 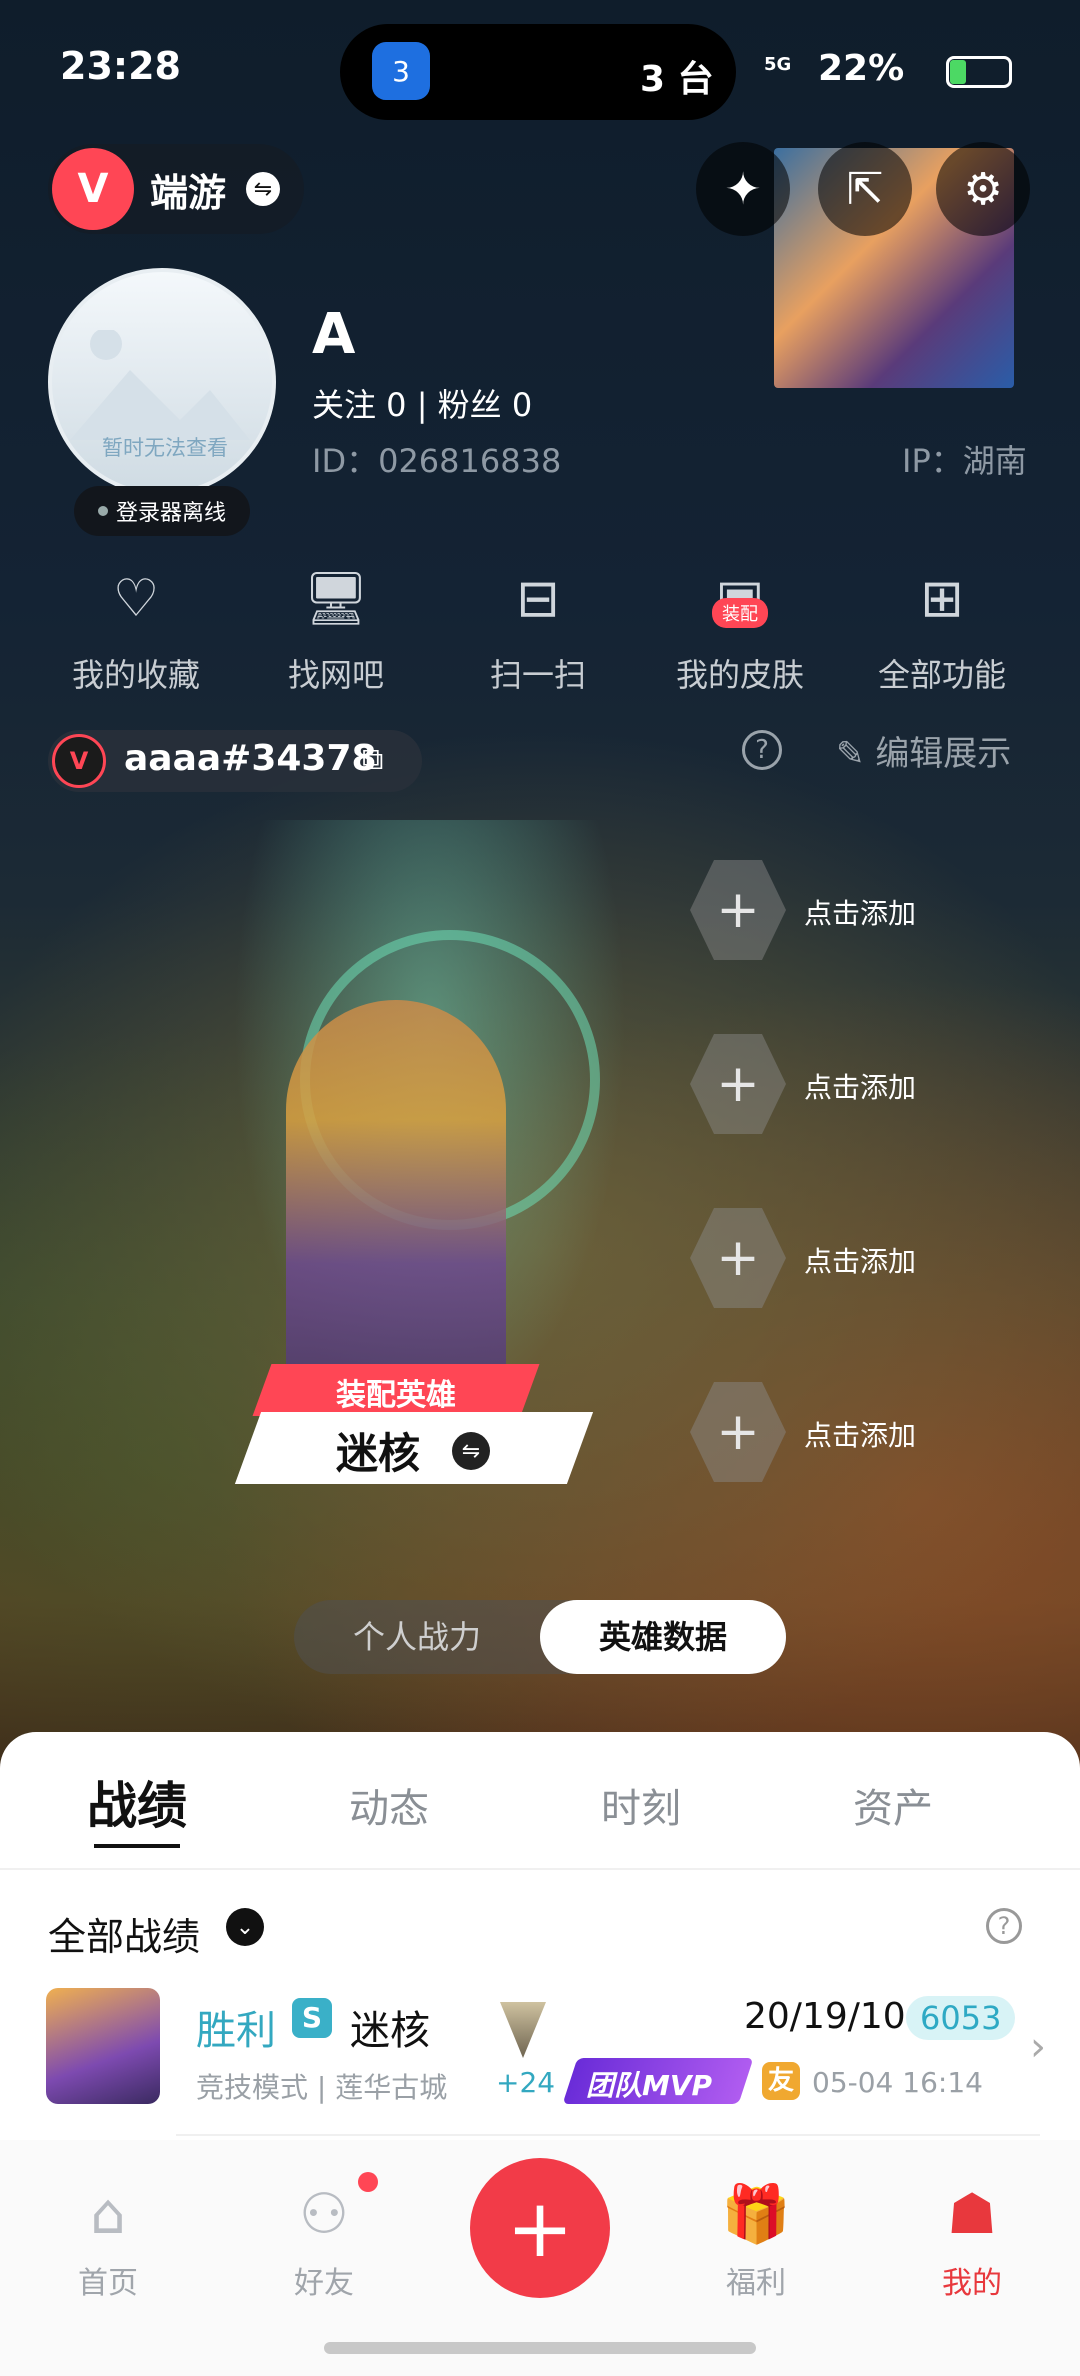 What do you see at coordinates (983, 189) in the screenshot?
I see `settings-icon: ⚙` at bounding box center [983, 189].